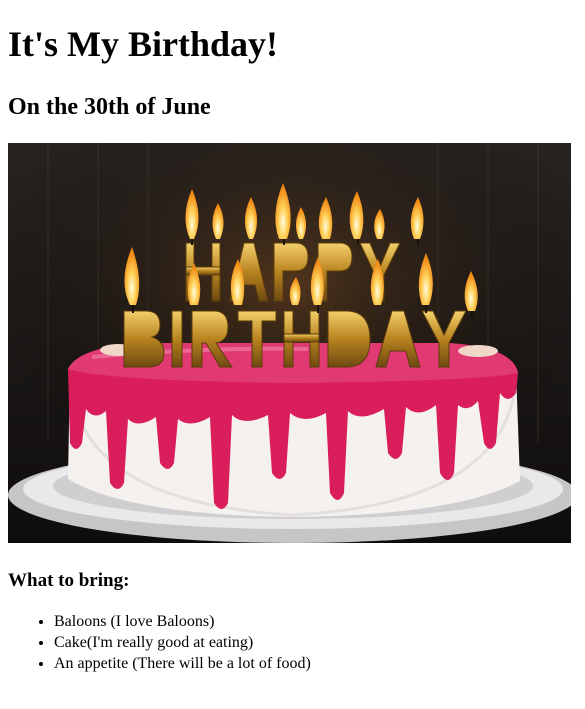 The height and width of the screenshot is (709, 585). Describe the element at coordinates (143, 44) in the screenshot. I see `page-title: It's My Birthday!` at that location.